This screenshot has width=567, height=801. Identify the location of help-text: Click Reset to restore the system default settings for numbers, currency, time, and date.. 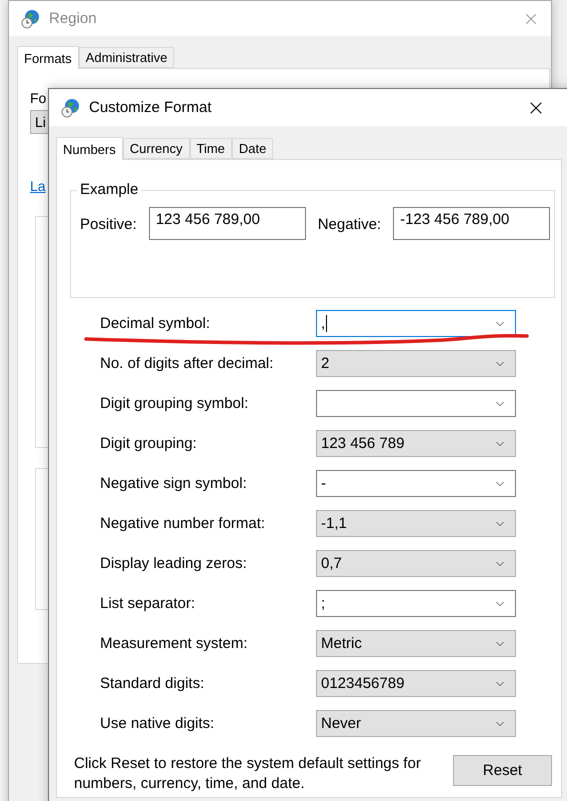
(247, 774).